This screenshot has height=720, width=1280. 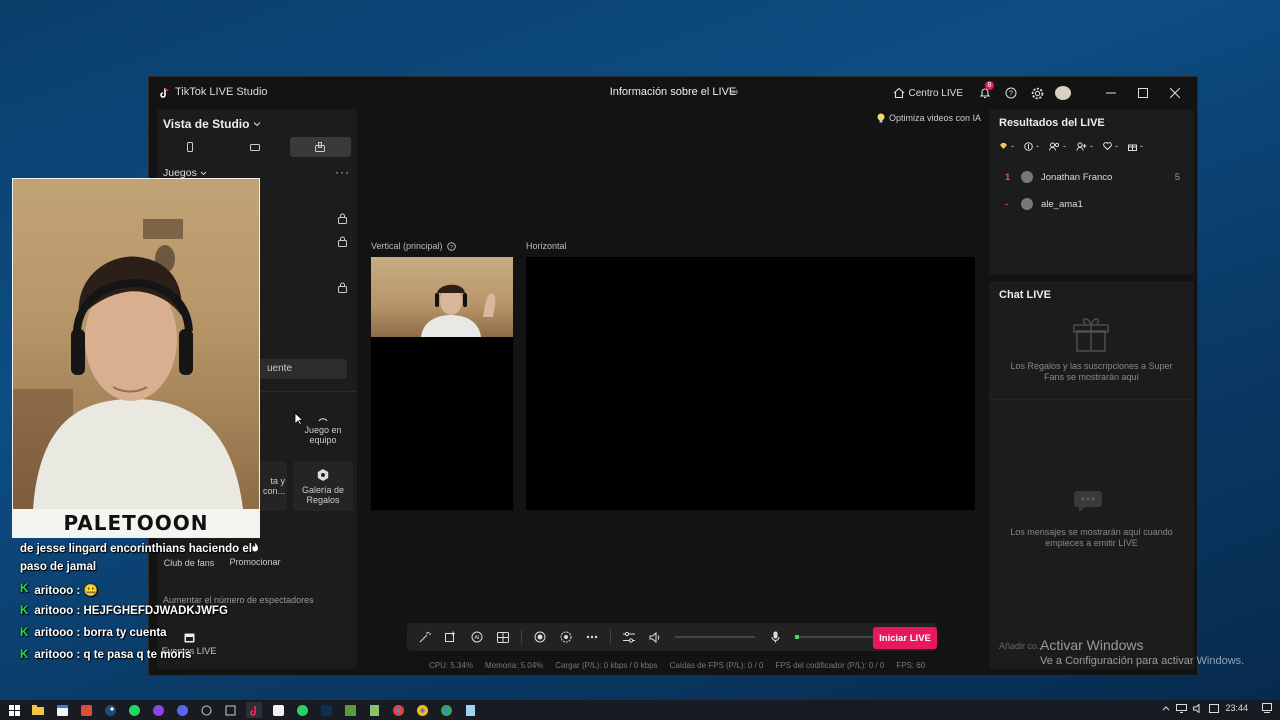 What do you see at coordinates (716, 665) in the screenshot?
I see `fps-drop-stat: Caídas de FPS (P/L): 0 / 0` at bounding box center [716, 665].